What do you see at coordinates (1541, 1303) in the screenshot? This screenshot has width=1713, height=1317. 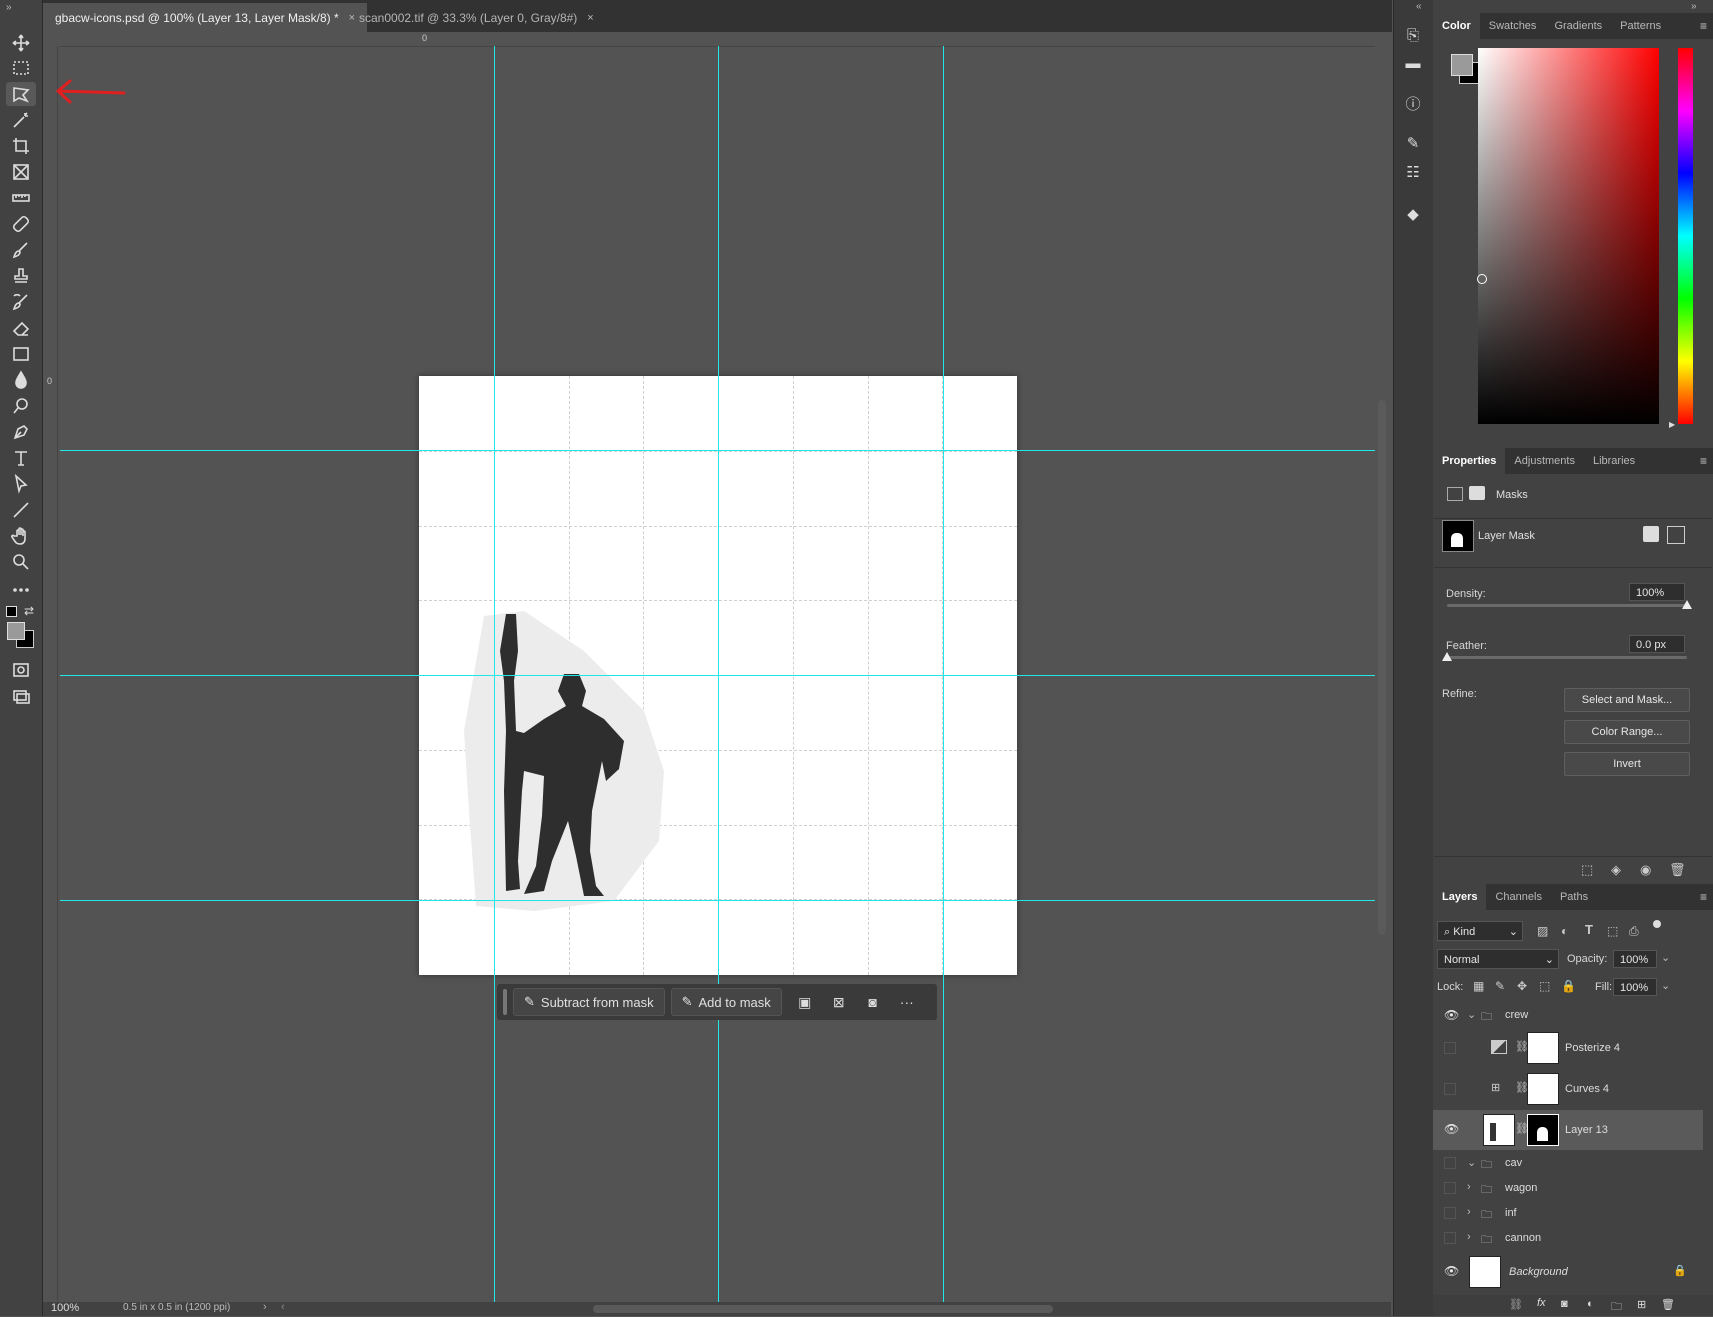 I see `fx-layer-style-icon: fx` at bounding box center [1541, 1303].